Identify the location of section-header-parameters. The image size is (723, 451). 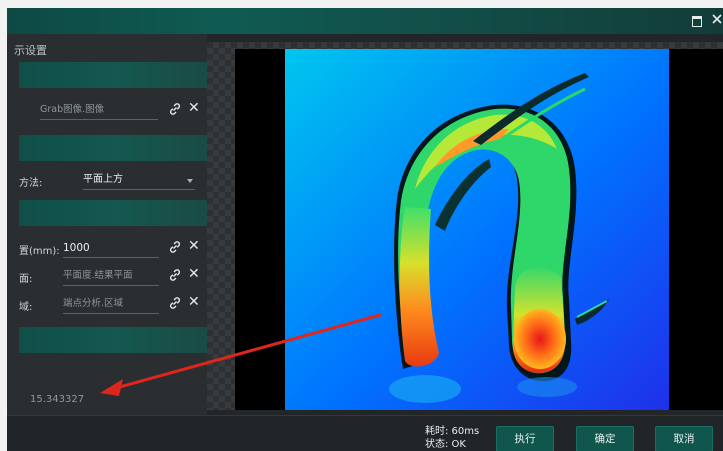
(113, 213).